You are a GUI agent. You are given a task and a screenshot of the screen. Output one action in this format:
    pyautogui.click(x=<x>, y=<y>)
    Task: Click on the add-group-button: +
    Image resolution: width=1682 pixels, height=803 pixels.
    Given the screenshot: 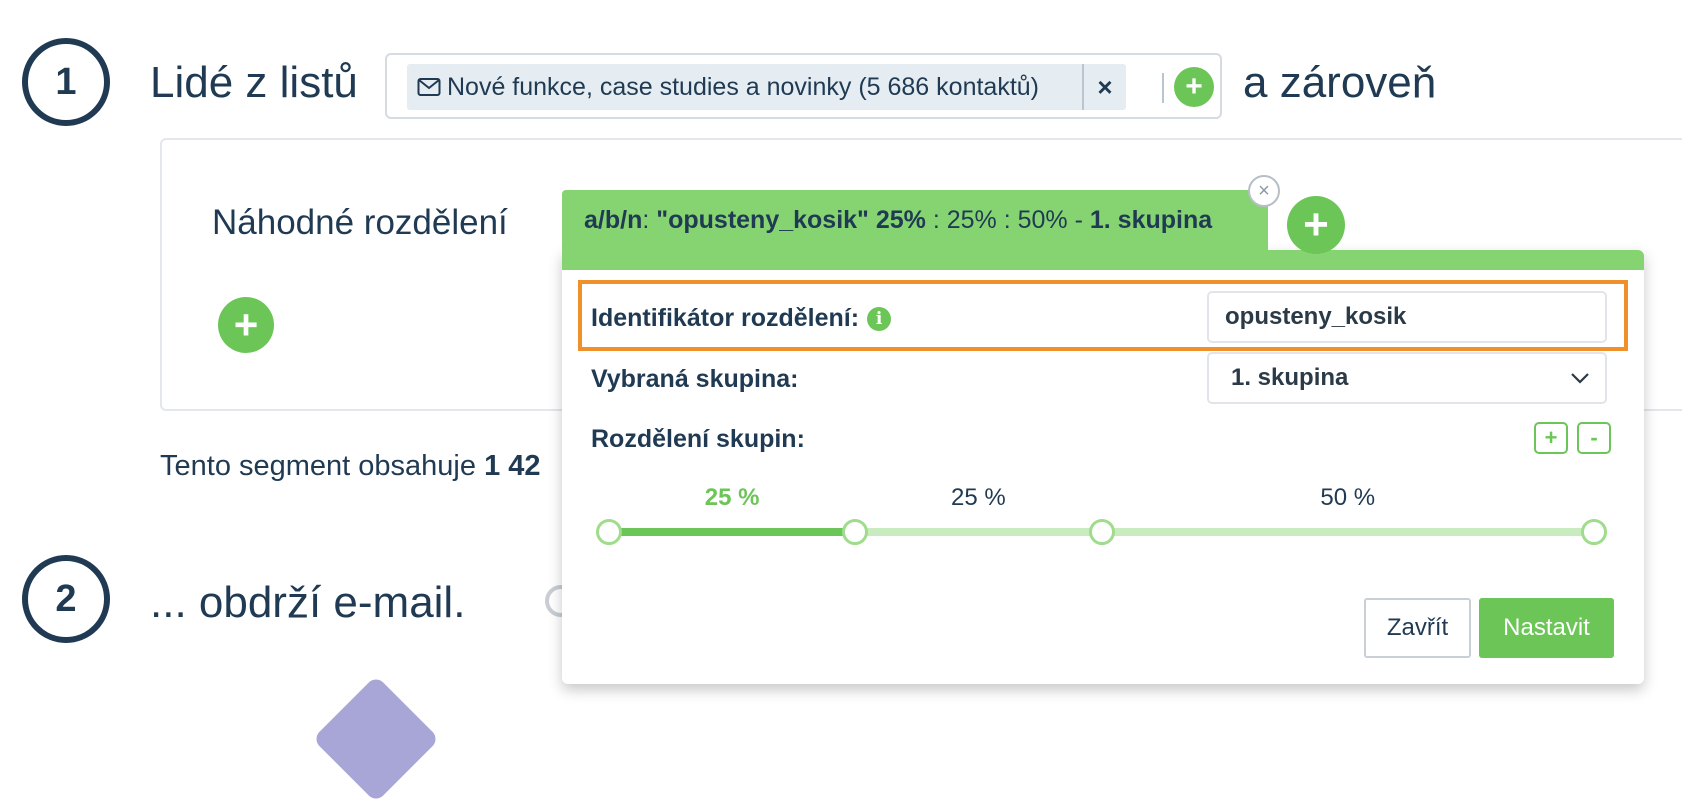 What is the action you would take?
    pyautogui.click(x=1551, y=438)
    